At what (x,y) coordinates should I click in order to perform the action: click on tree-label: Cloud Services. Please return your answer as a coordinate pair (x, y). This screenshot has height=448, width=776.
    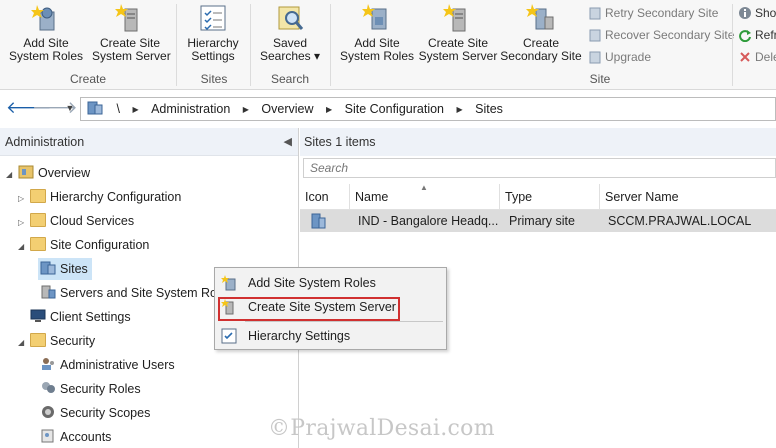
    Looking at the image, I should click on (92, 221).